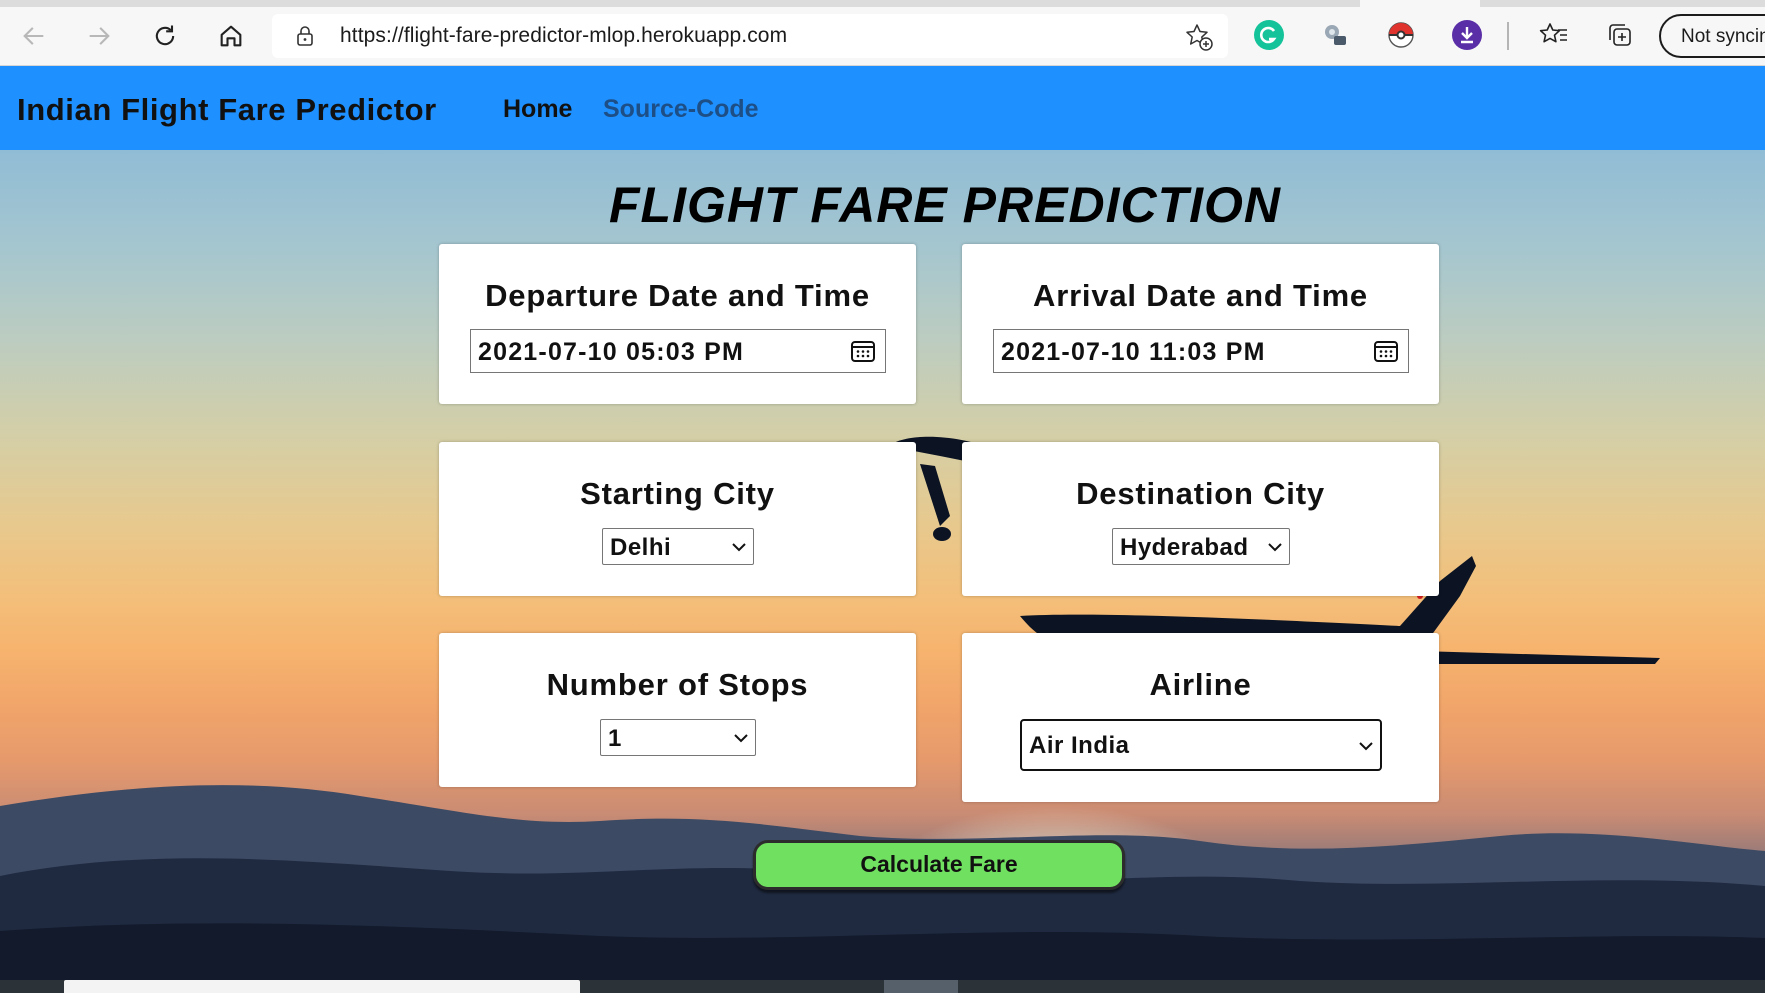 This screenshot has width=1765, height=993. I want to click on grammarly-icon, so click(1269, 35).